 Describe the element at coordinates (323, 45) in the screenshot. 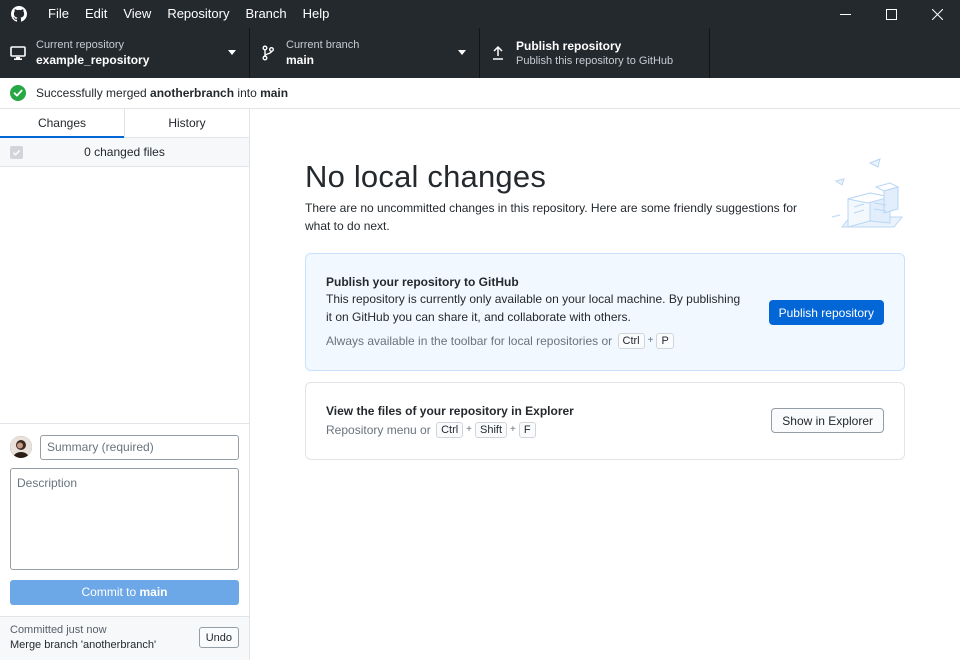

I see `current-branch-label: Current branch` at that location.